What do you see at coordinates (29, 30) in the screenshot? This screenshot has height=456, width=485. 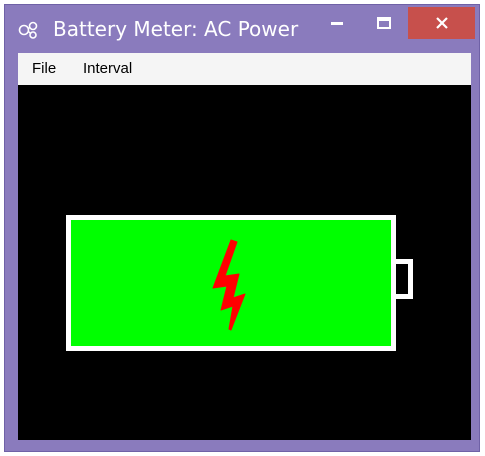 I see `battery-meter-app-icon` at bounding box center [29, 30].